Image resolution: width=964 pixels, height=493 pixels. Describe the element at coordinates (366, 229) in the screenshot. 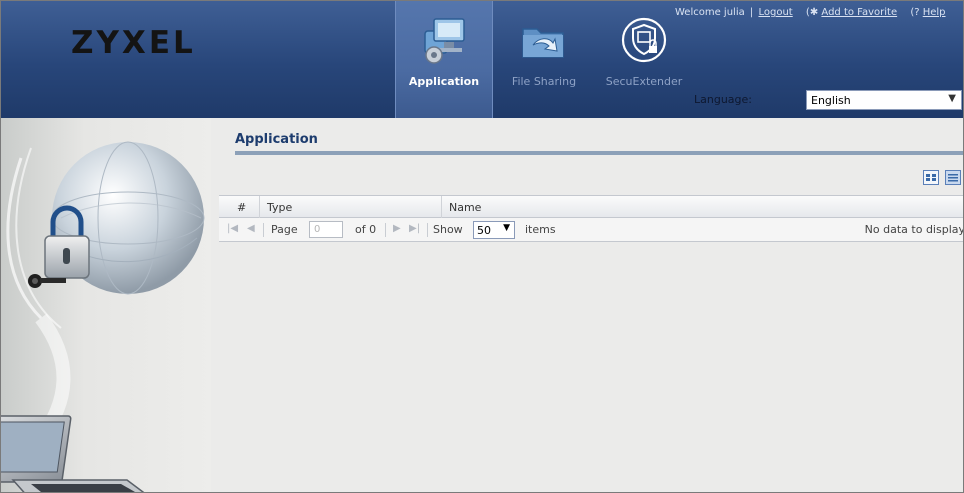

I see `page-count-label: of 0` at that location.